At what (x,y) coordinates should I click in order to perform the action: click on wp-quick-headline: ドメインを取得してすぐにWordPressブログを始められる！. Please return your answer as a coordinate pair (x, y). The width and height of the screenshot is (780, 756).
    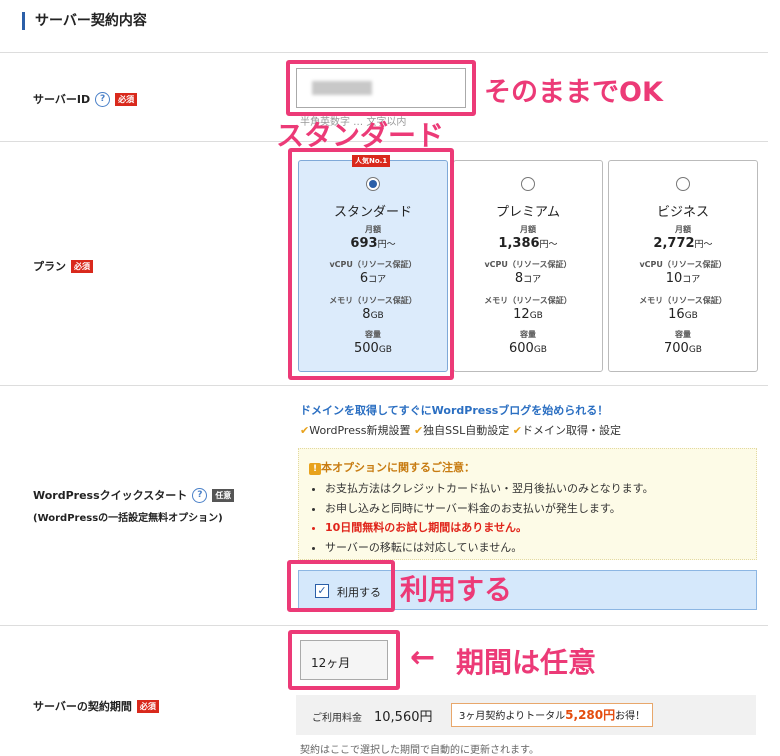
    Looking at the image, I should click on (454, 410).